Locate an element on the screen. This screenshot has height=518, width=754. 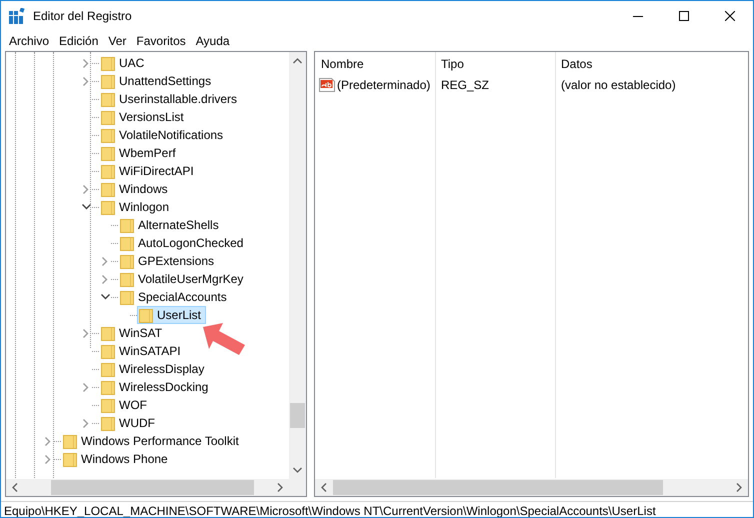
tree-item: WOF is located at coordinates (125, 405).